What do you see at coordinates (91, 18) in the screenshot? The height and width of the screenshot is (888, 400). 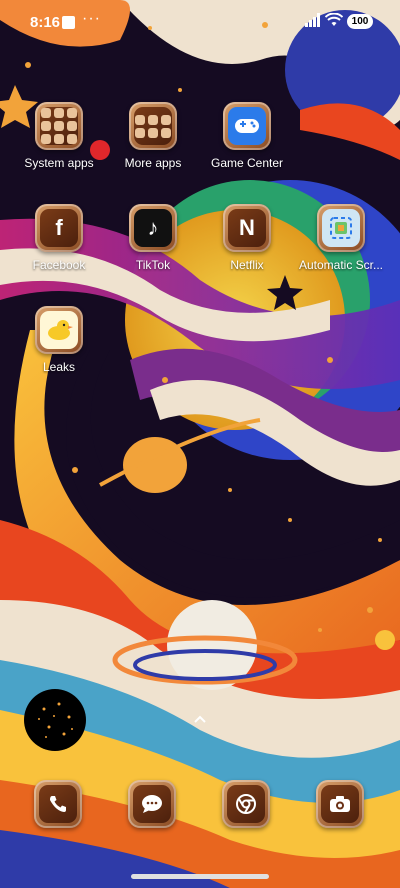 I see `more-notifications-indicator: ···` at bounding box center [91, 18].